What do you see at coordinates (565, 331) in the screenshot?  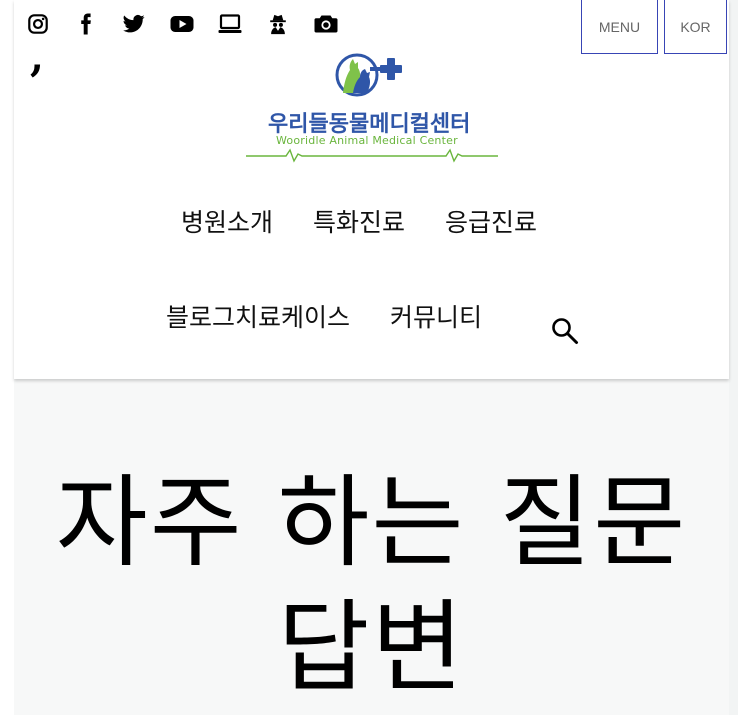 I see `search-icon` at bounding box center [565, 331].